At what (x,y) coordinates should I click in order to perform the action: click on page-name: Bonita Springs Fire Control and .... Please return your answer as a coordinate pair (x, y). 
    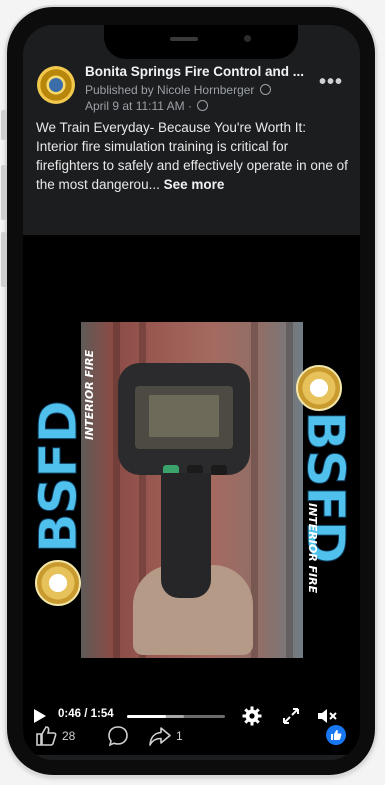
    Looking at the image, I should click on (194, 71).